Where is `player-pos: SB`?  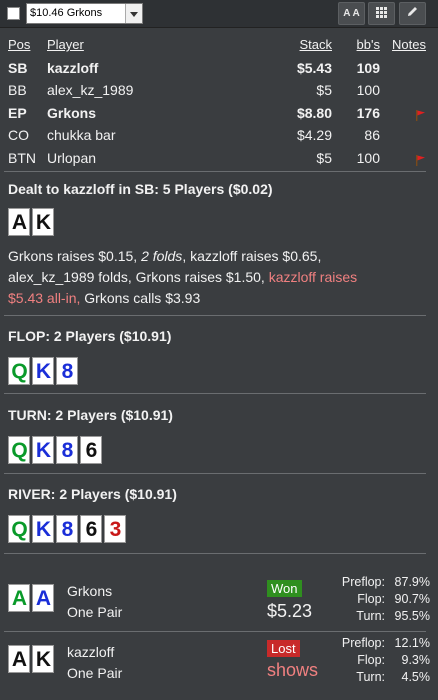 player-pos: SB is located at coordinates (18, 67).